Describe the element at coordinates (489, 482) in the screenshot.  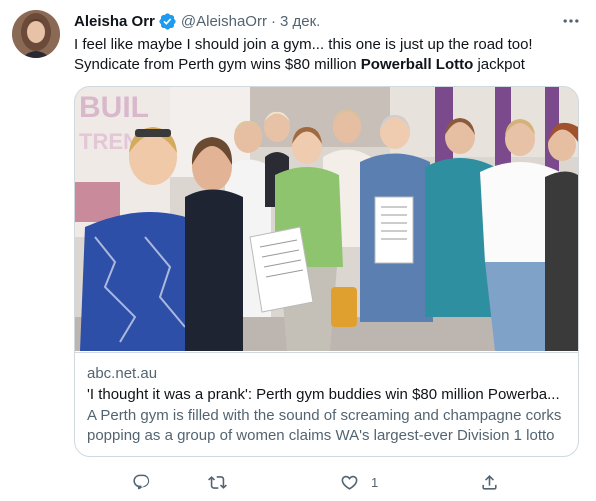
I see `share-icon` at that location.